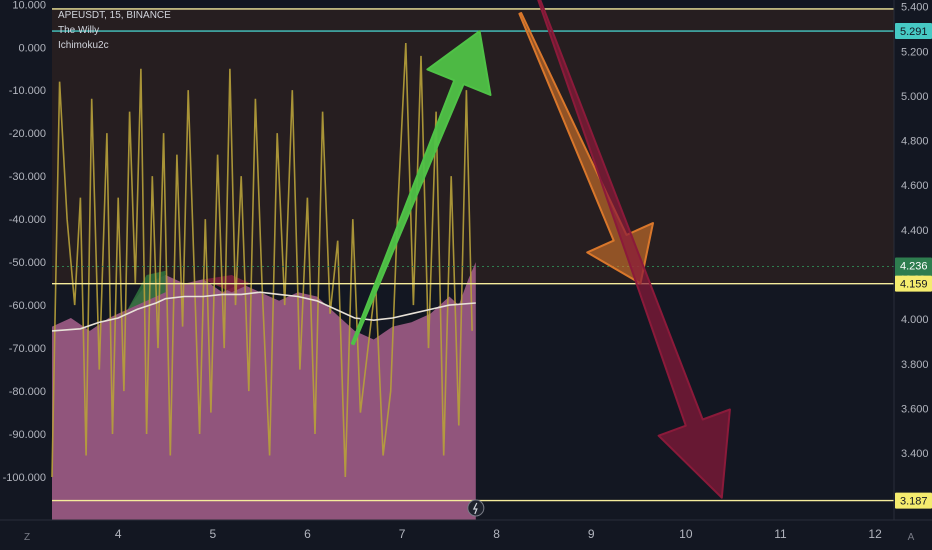  Describe the element at coordinates (915, 320) in the screenshot. I see `right-tick-label: 4.000` at that location.